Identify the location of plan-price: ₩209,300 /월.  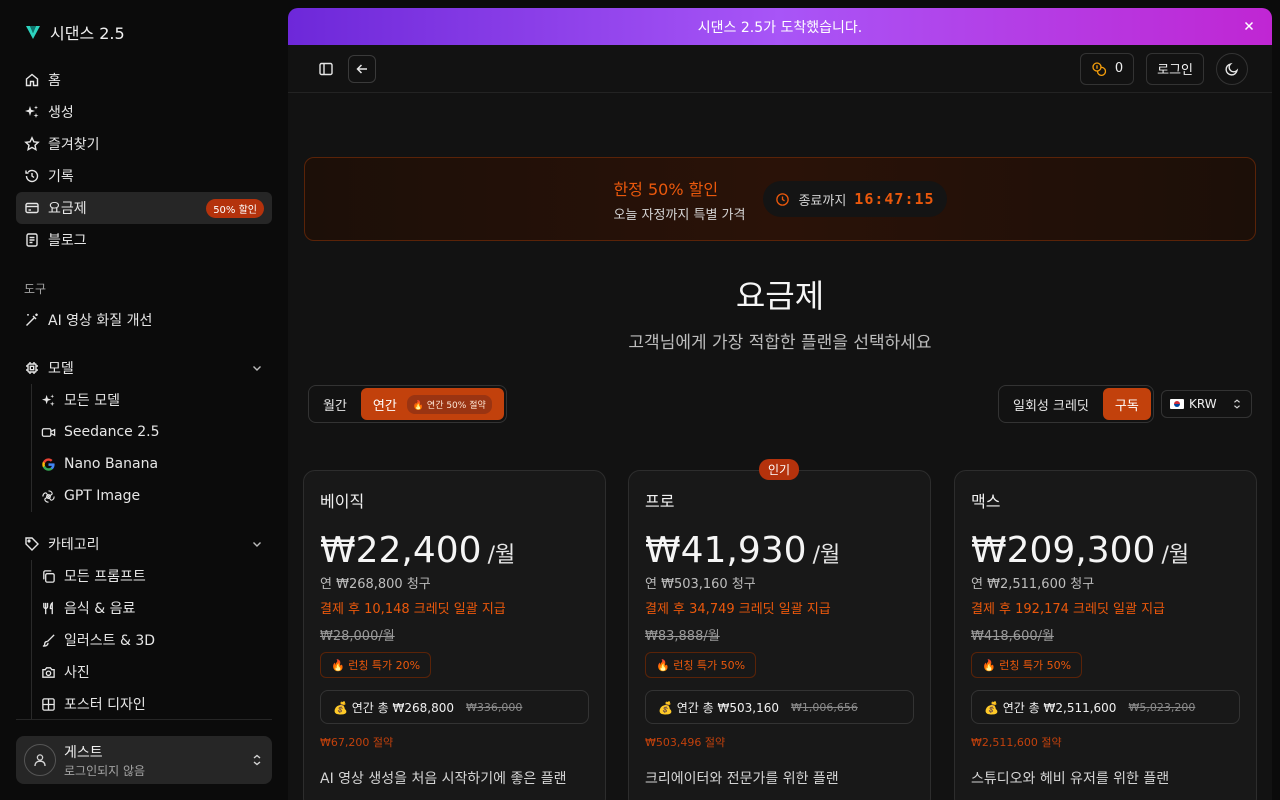
(1105, 550).